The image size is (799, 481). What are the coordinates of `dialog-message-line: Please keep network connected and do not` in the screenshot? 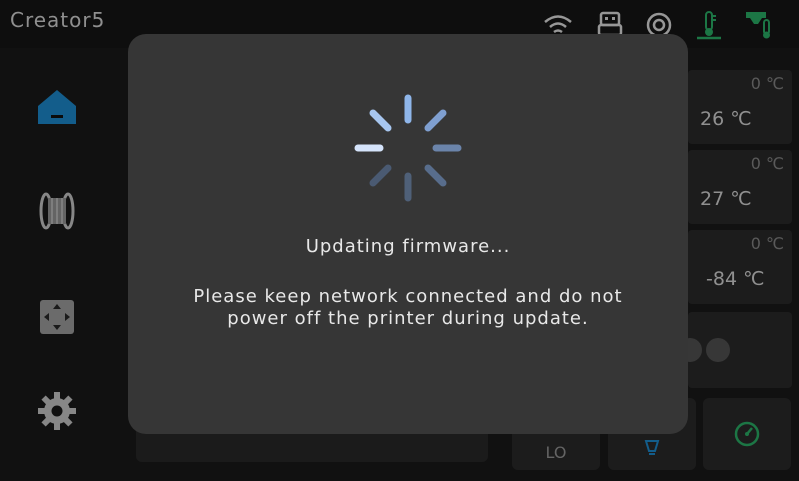 It's located at (408, 296).